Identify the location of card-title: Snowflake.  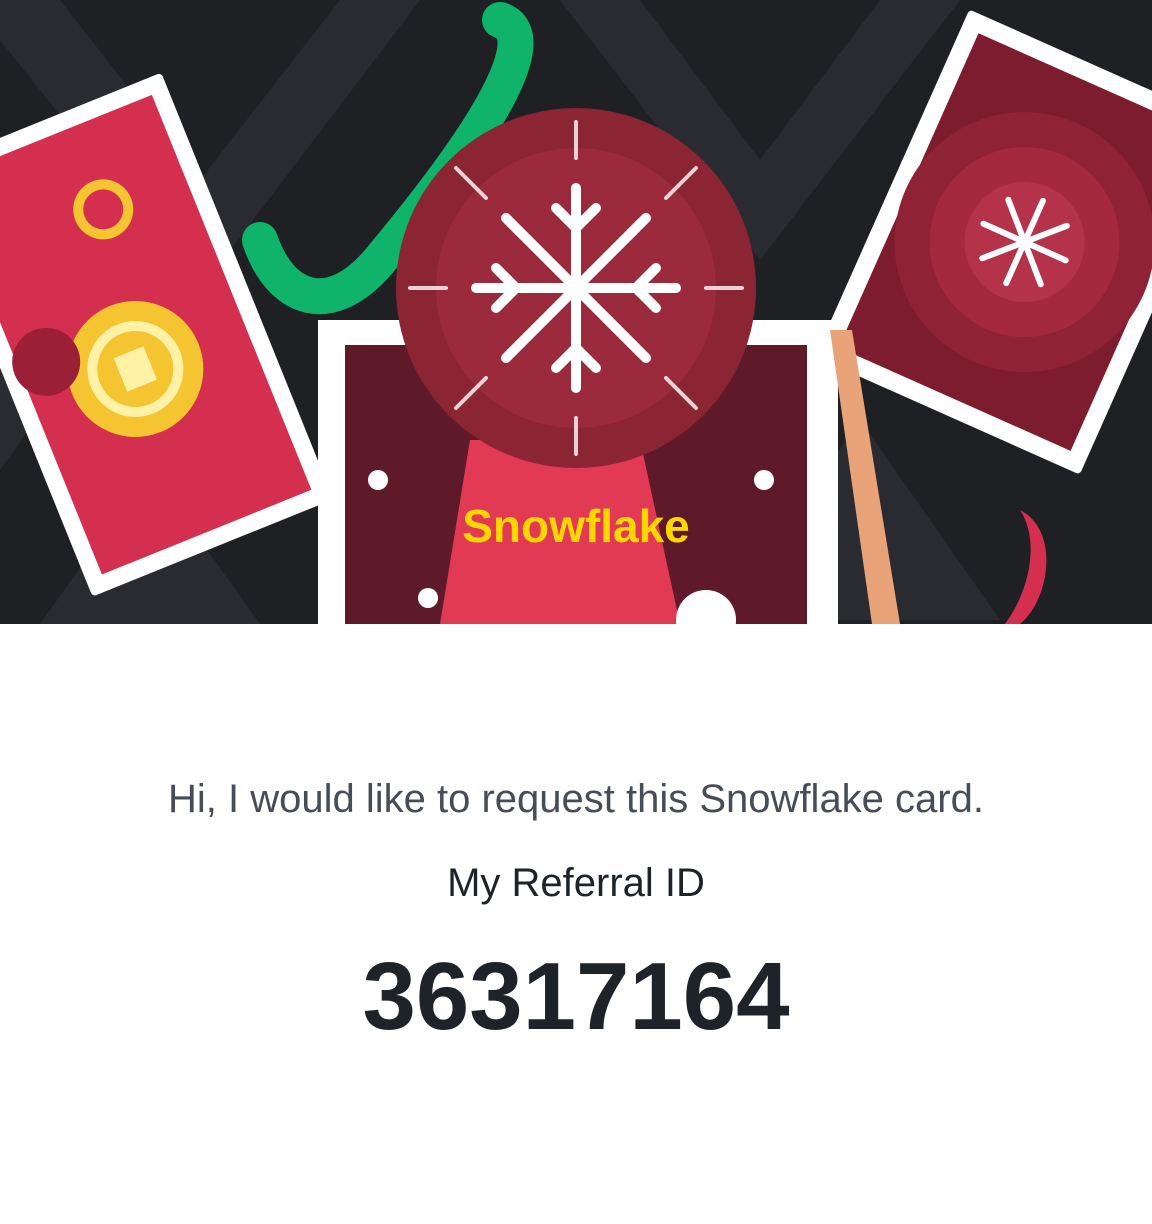
(576, 526).